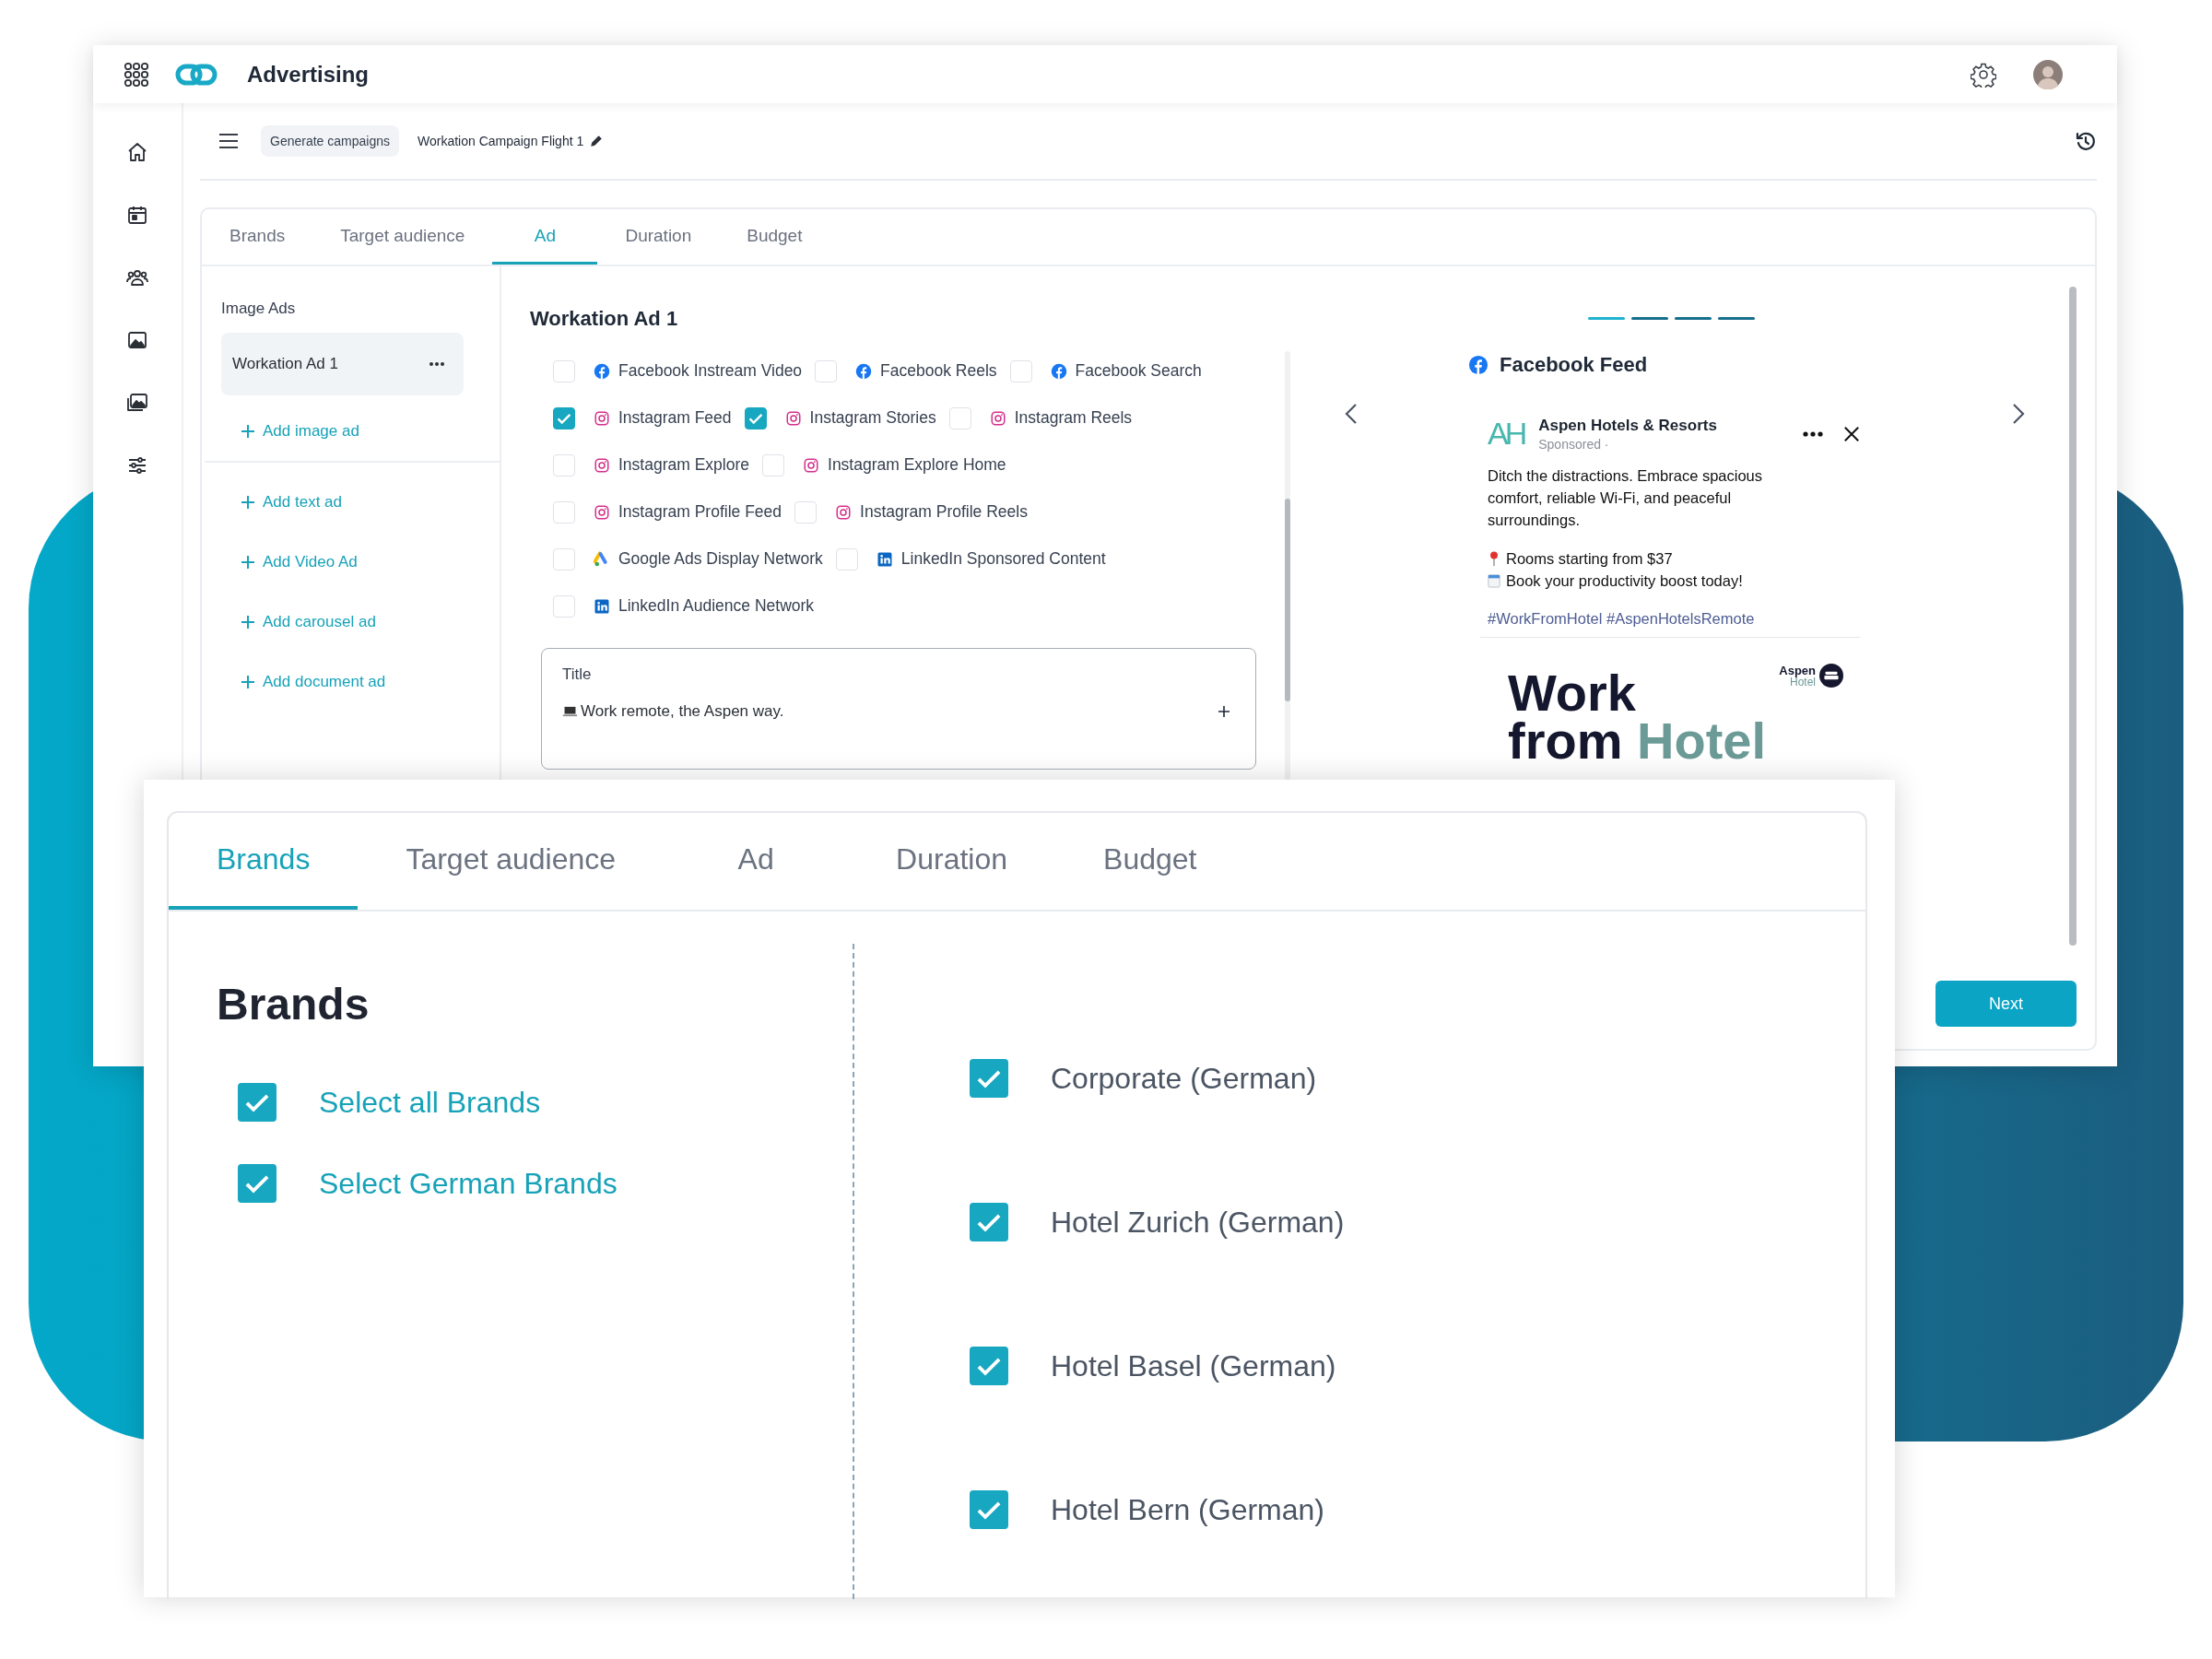 This screenshot has height=1659, width=2212. What do you see at coordinates (468, 1183) in the screenshot?
I see `select-option: Select German Brands` at bounding box center [468, 1183].